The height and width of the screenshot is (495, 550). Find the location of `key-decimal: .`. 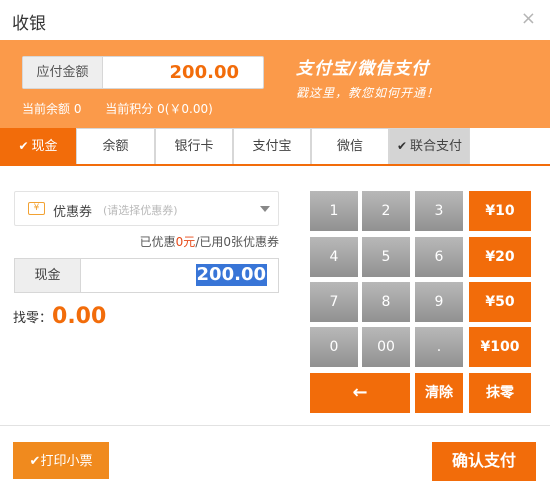

key-decimal: . is located at coordinates (439, 347).